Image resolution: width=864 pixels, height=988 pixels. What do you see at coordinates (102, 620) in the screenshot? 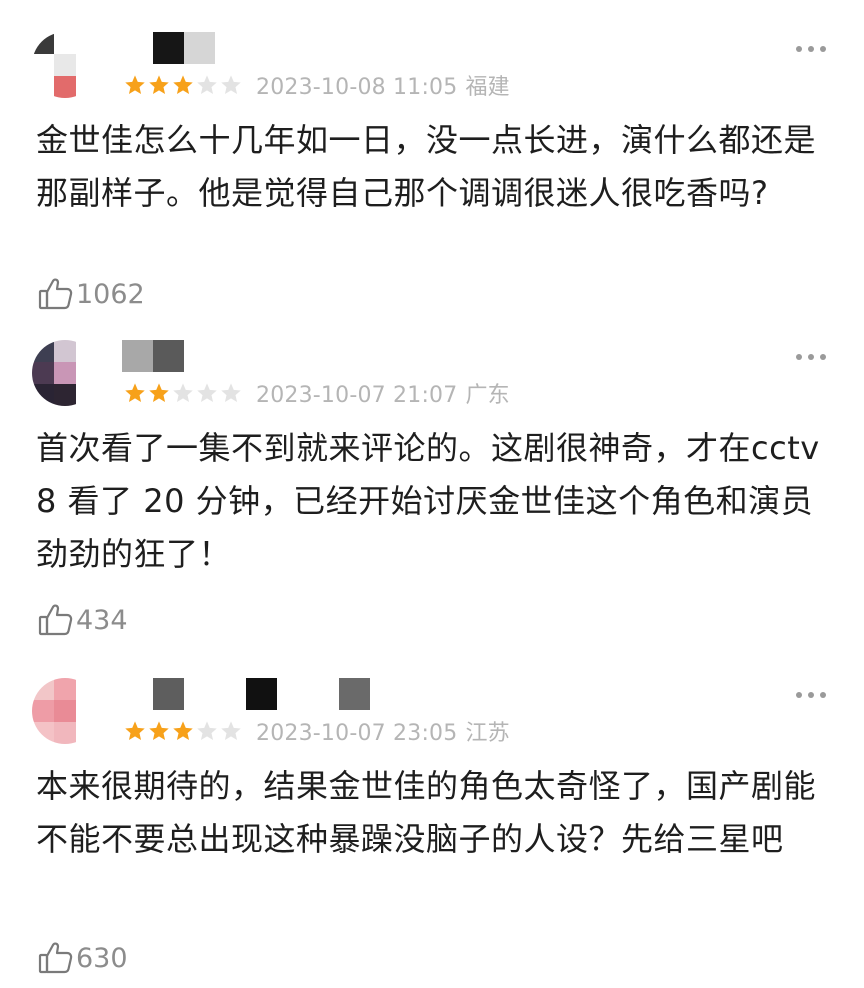
I see `like-count: 434` at bounding box center [102, 620].